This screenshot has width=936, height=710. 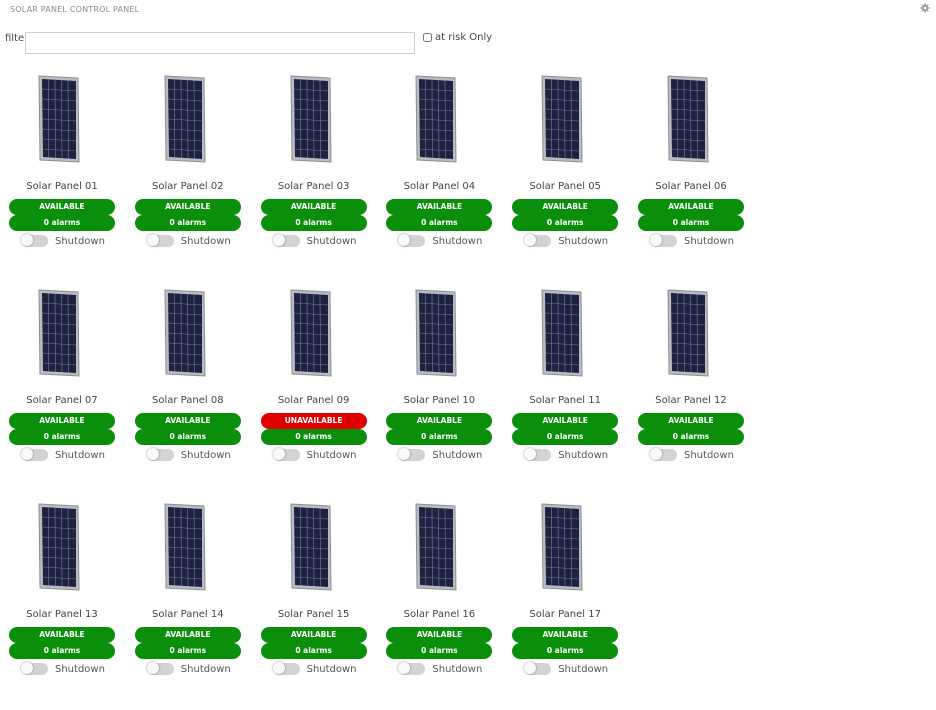 I want to click on gear-icon, so click(x=925, y=8).